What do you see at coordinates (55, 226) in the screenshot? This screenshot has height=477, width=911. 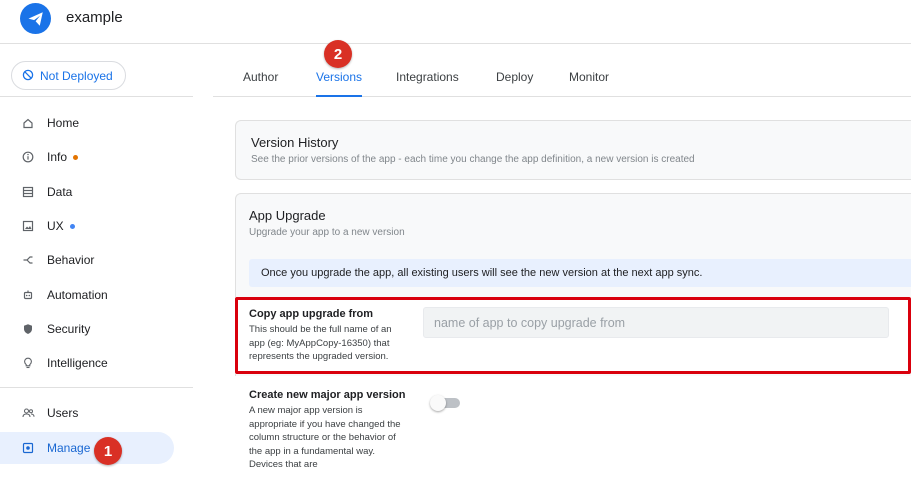 I see `sidebar-item-label: UX` at bounding box center [55, 226].